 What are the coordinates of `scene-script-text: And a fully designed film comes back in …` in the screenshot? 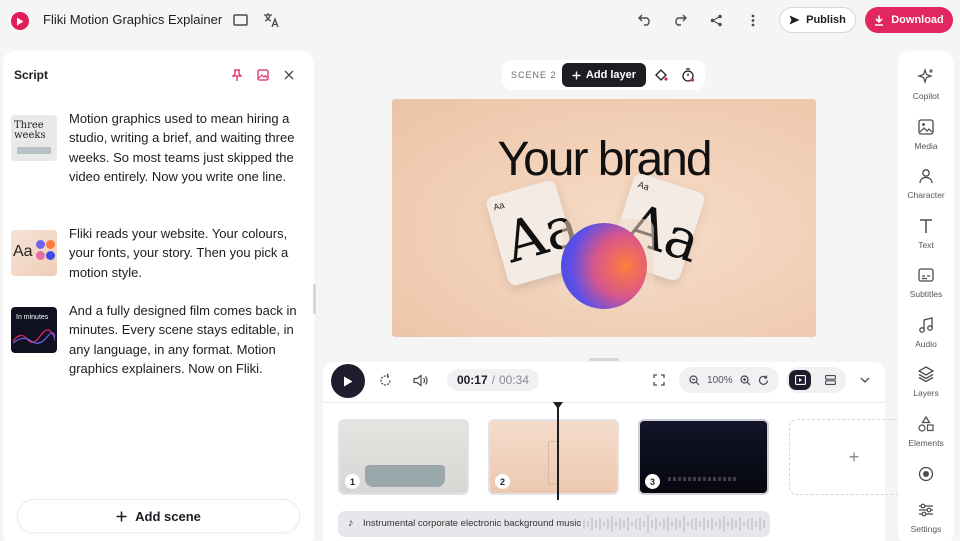 It's located at (185, 339).